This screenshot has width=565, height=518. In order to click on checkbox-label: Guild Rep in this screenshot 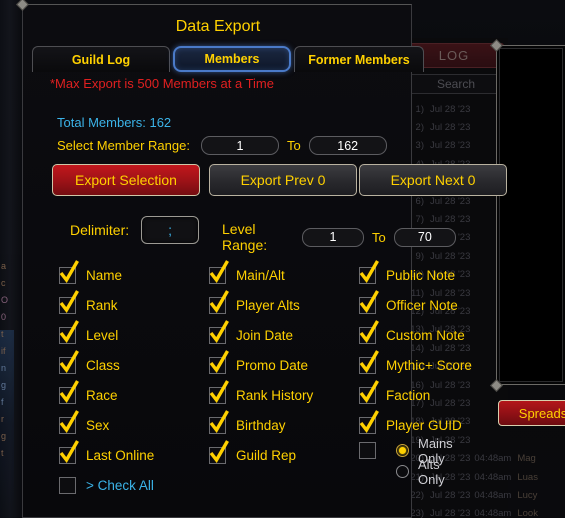, I will do `click(266, 455)`.